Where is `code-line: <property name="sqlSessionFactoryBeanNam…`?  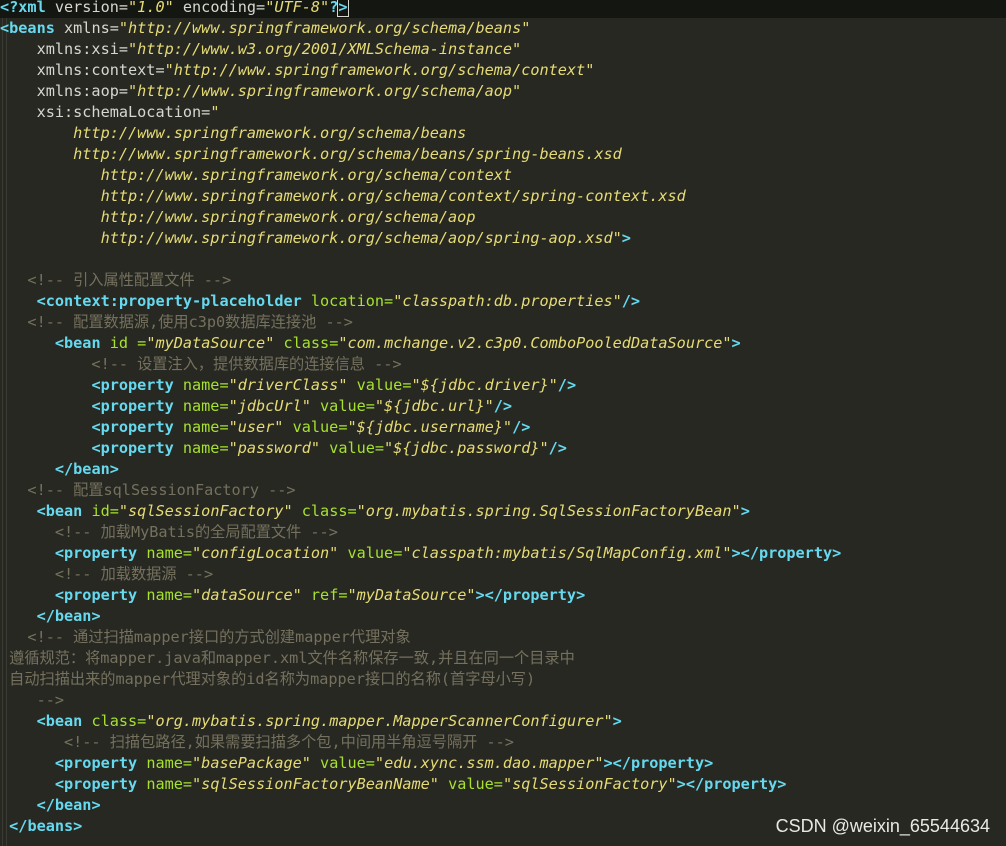 code-line: <property name="sqlSessionFactoryBeanNam… is located at coordinates (393, 784).